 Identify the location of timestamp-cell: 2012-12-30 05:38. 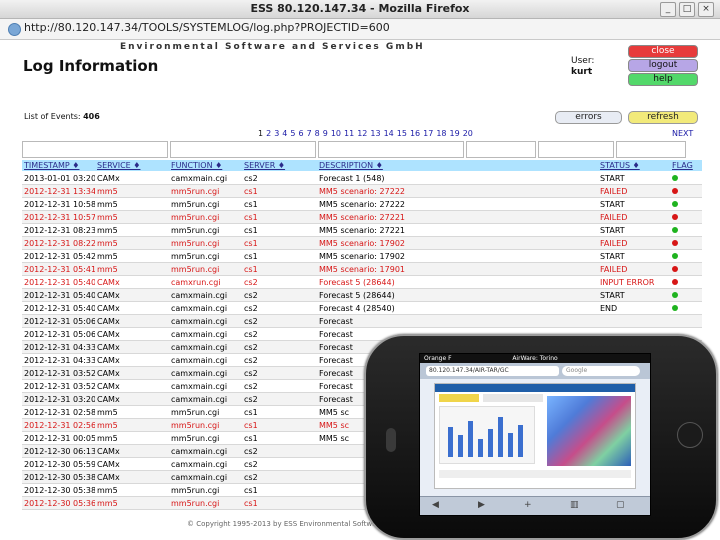
(58, 477).